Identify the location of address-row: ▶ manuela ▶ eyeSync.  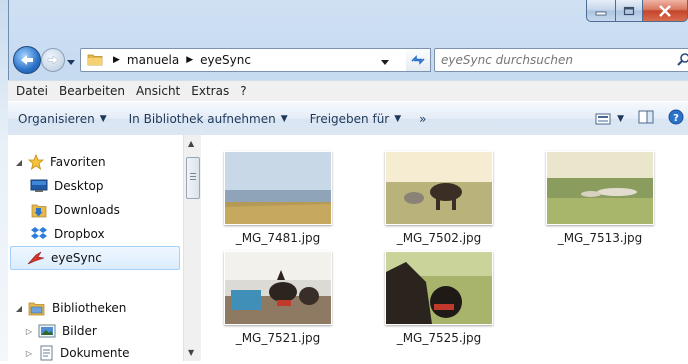
(348, 59).